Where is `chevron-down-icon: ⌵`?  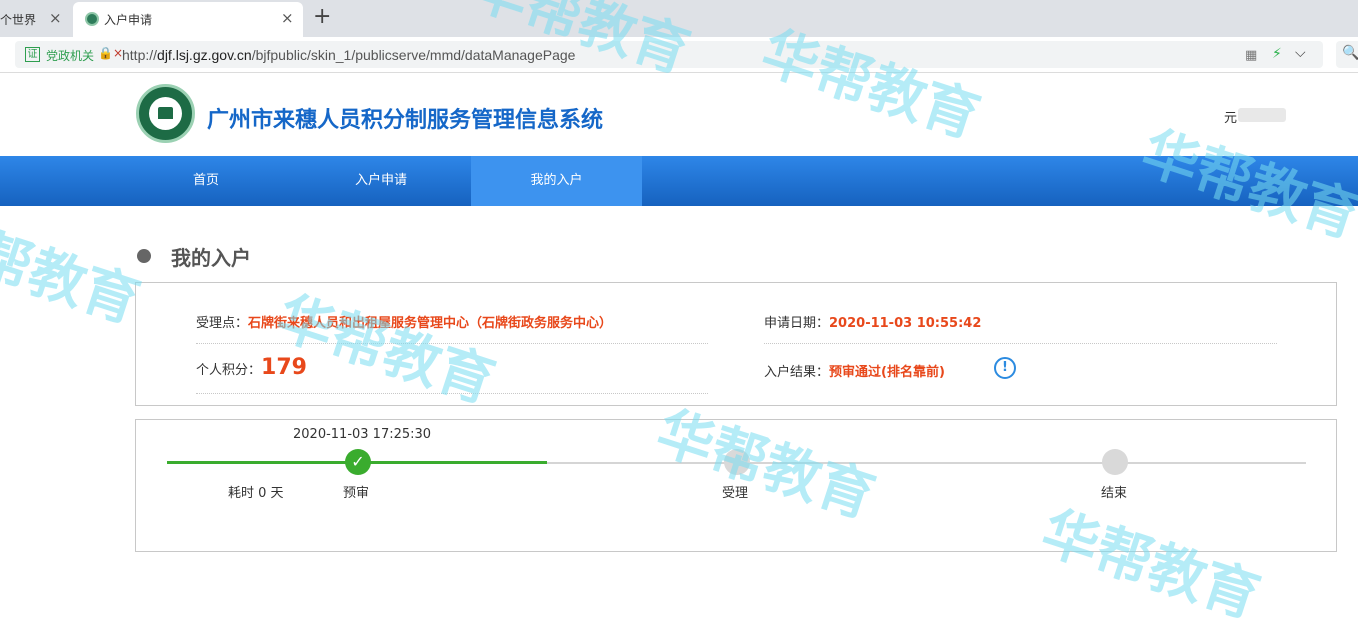 chevron-down-icon: ⌵ is located at coordinates (1300, 53).